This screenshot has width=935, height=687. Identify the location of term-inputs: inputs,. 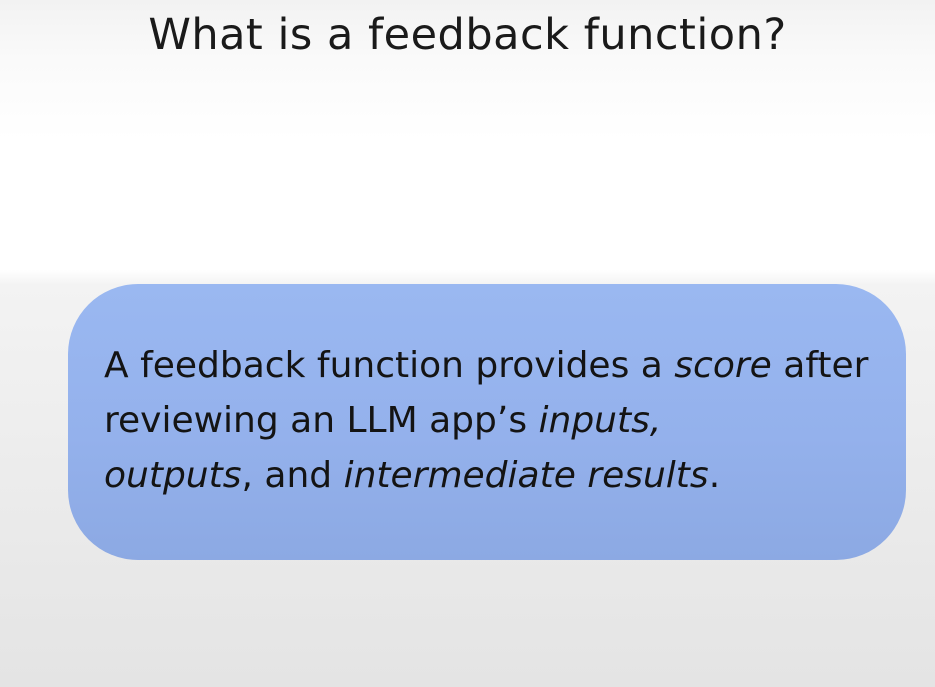
(600, 420).